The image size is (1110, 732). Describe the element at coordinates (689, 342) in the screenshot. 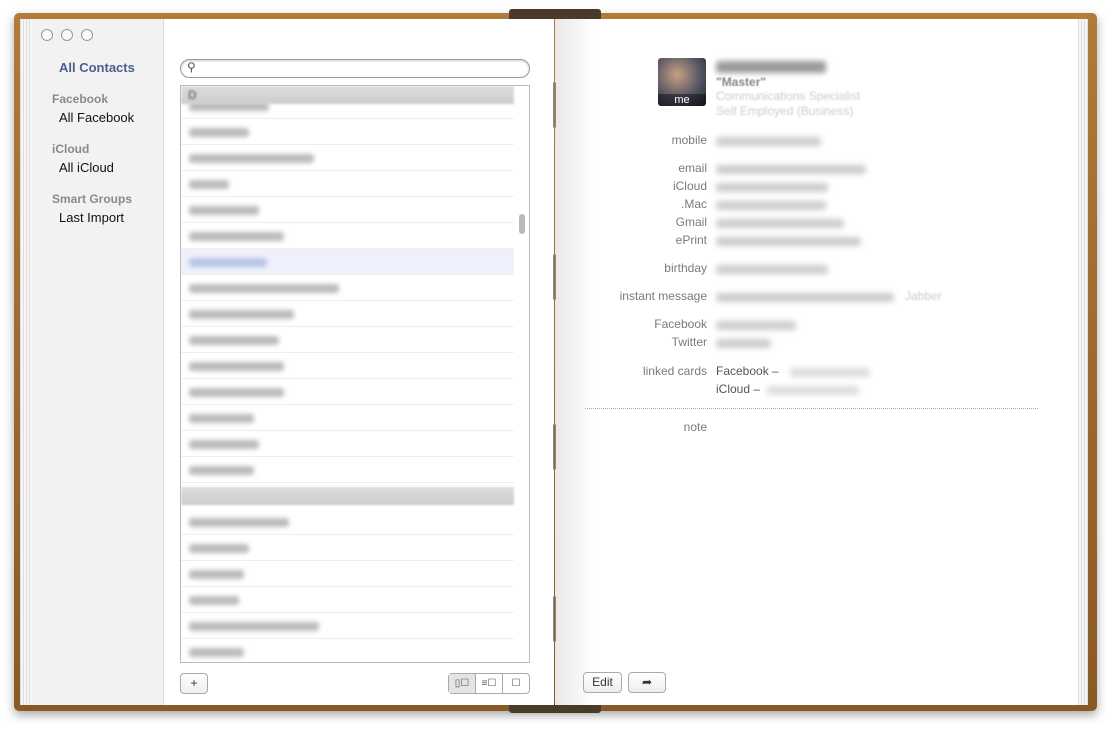

I see `label-twitter: Twitter` at that location.